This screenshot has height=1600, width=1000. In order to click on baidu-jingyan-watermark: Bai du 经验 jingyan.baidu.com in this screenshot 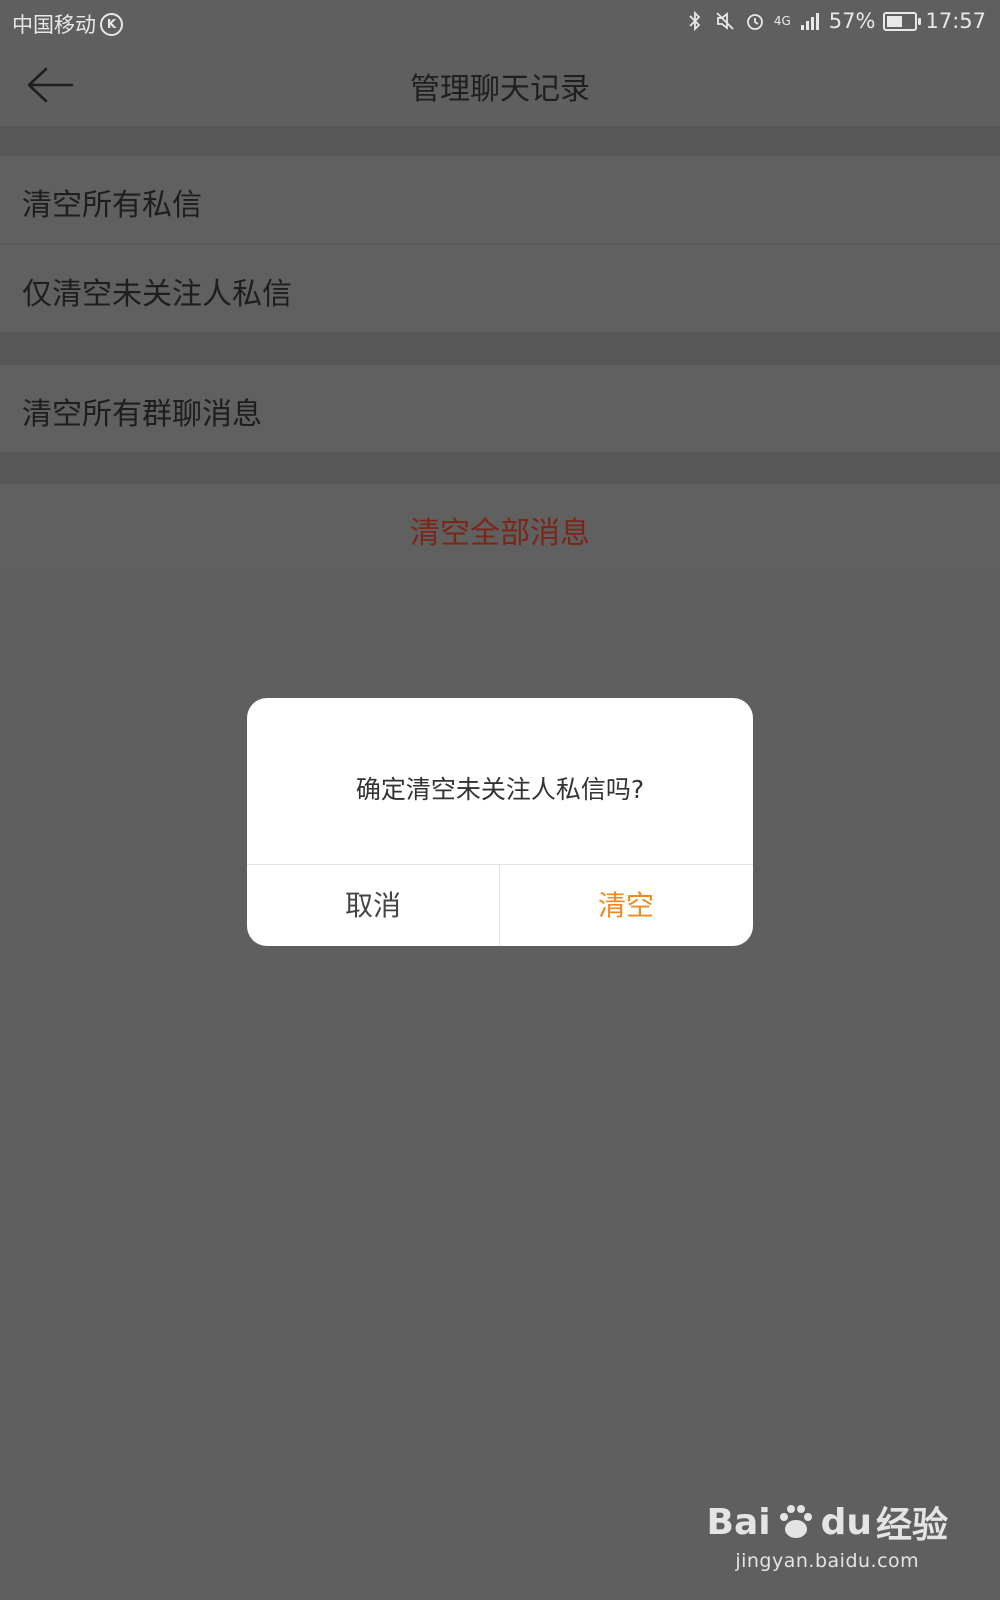, I will do `click(828, 1534)`.